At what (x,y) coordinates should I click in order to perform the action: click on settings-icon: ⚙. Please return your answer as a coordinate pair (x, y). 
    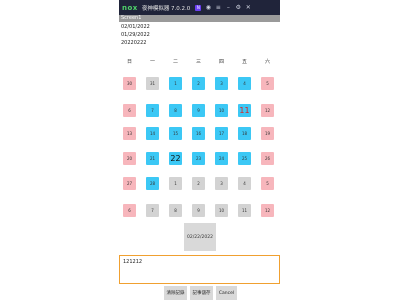
    Looking at the image, I should click on (238, 7).